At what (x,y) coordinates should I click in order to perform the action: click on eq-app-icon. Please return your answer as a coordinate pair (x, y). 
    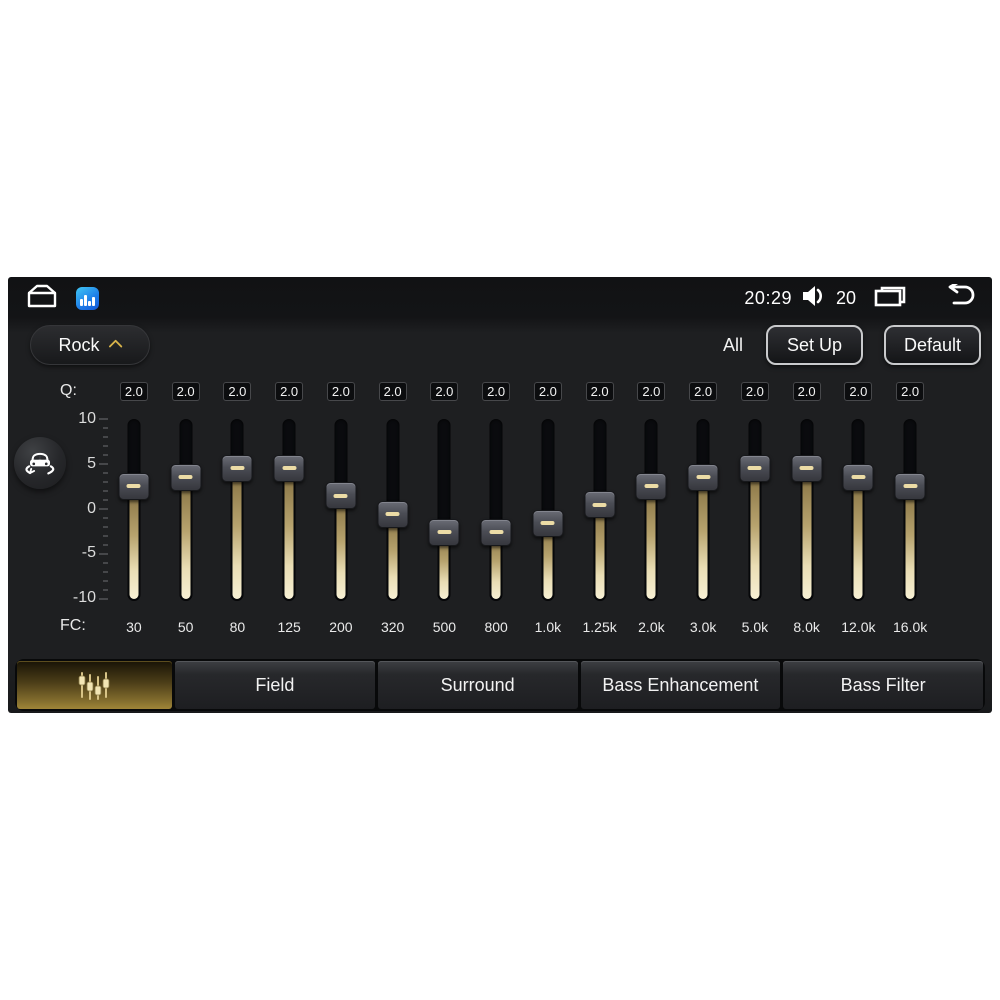
    Looking at the image, I should click on (87, 298).